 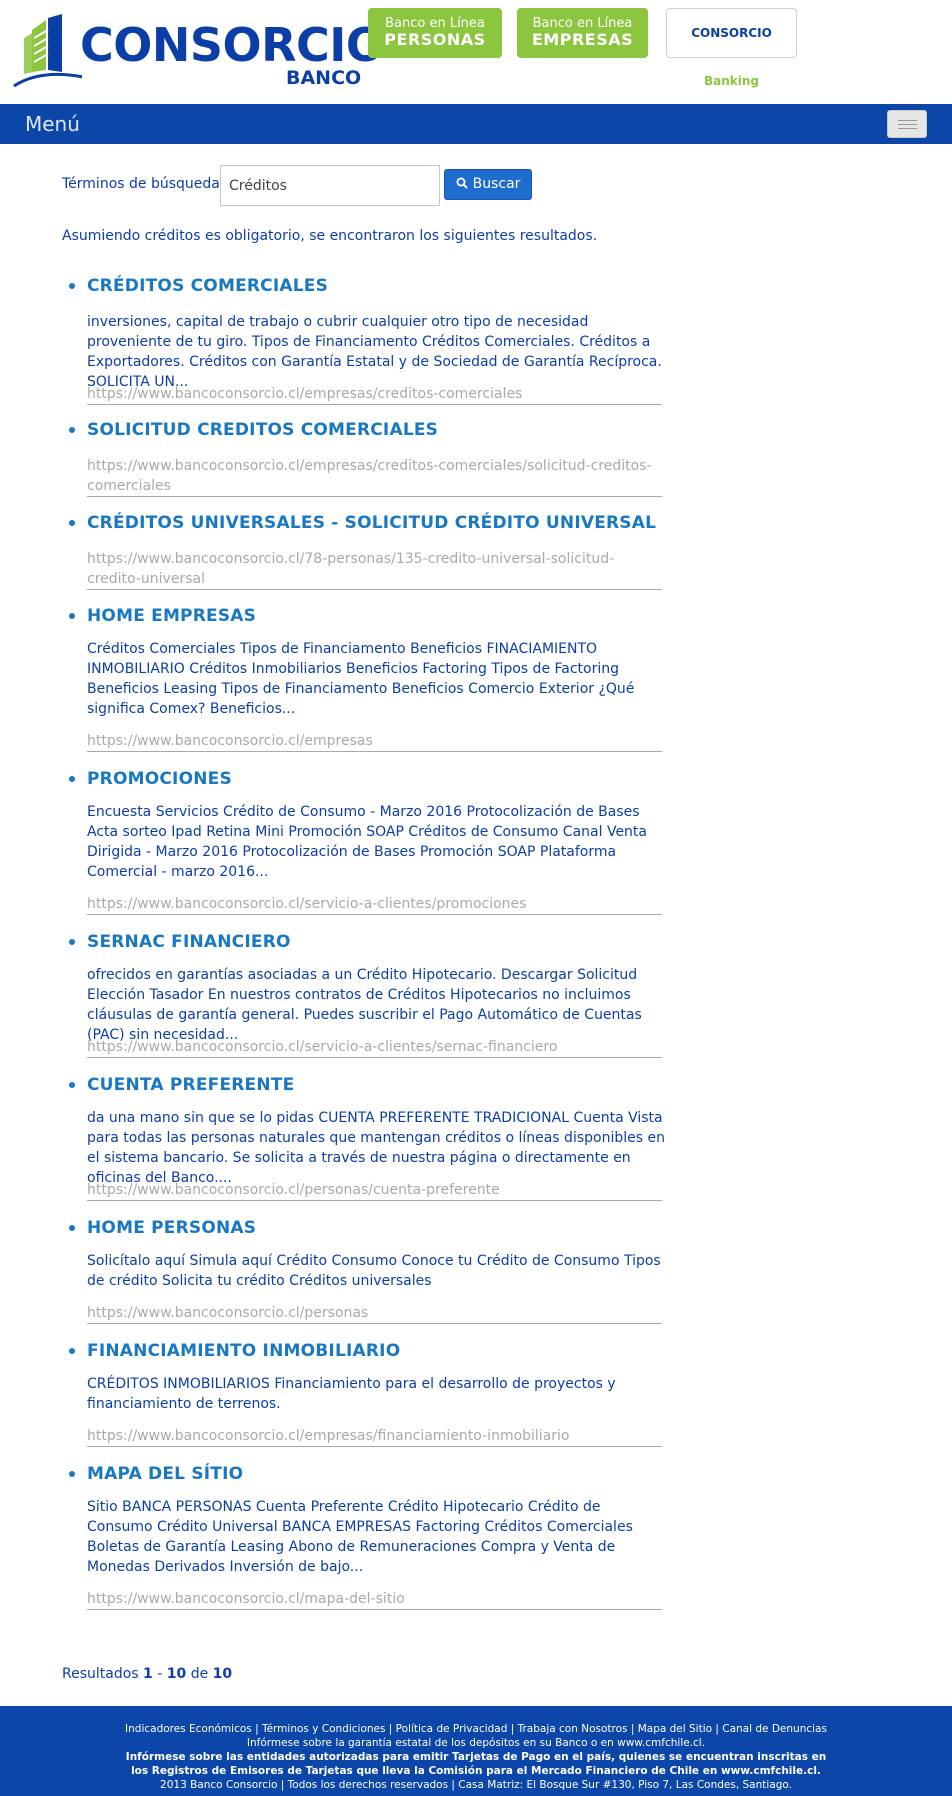 I want to click on result-title-link: CUENTA PREFERENTE, so click(x=190, y=1085).